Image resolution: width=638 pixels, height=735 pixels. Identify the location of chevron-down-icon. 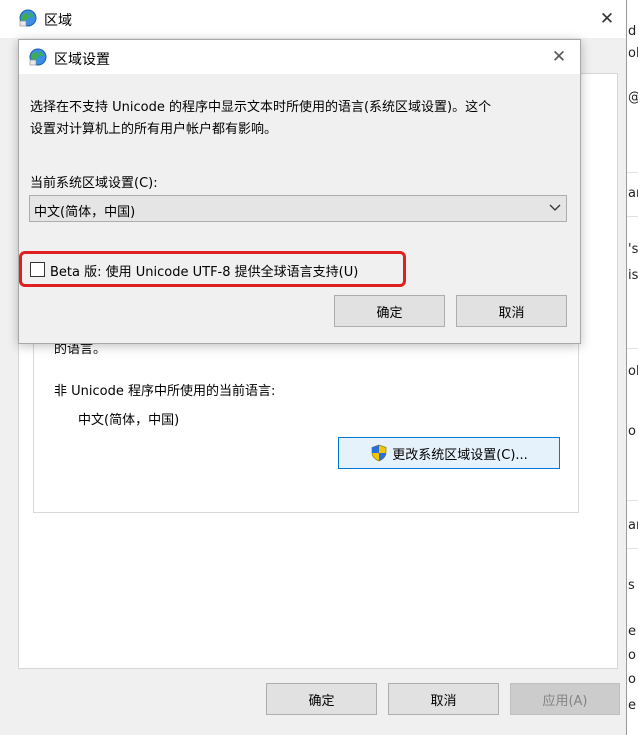
(555, 207).